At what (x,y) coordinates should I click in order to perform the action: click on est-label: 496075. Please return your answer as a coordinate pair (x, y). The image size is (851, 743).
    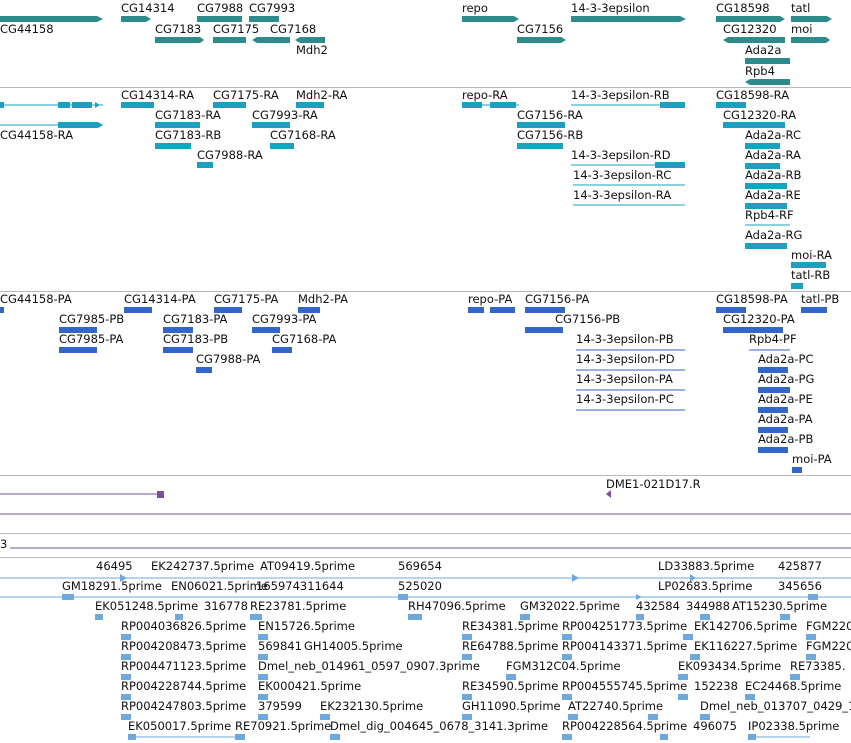
    Looking at the image, I should click on (715, 726).